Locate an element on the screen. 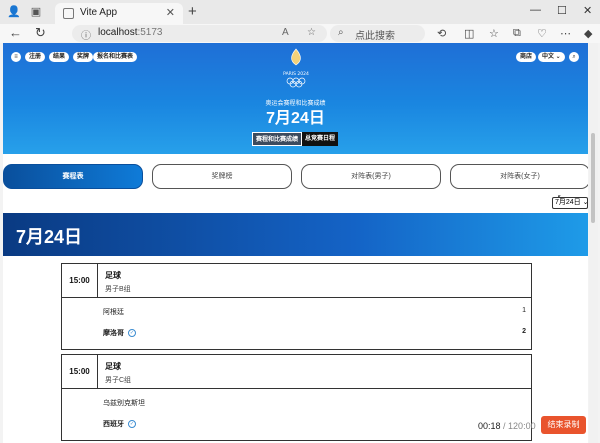 This screenshot has height=443, width=600. team-name: 阿根廷 is located at coordinates (113, 312).